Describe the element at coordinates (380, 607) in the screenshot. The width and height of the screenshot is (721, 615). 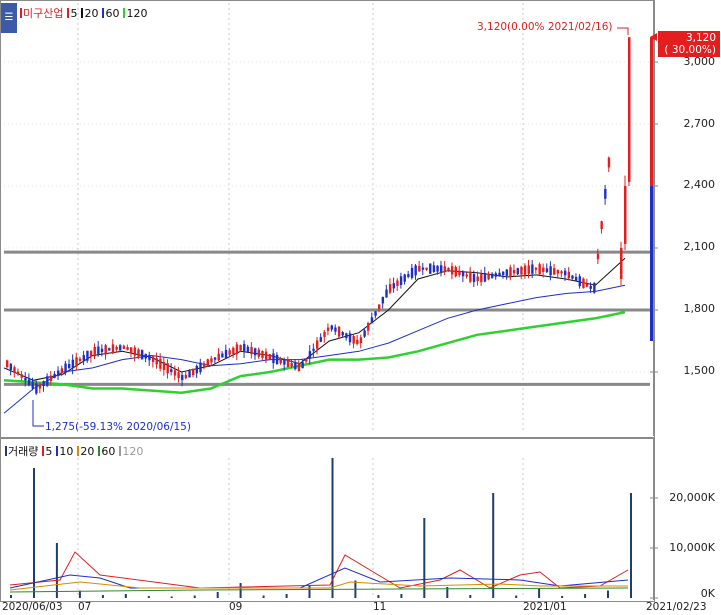
I see `x-label-11: 11` at that location.